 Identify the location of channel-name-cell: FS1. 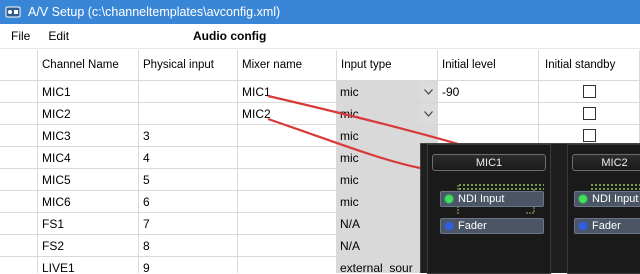
(88, 223).